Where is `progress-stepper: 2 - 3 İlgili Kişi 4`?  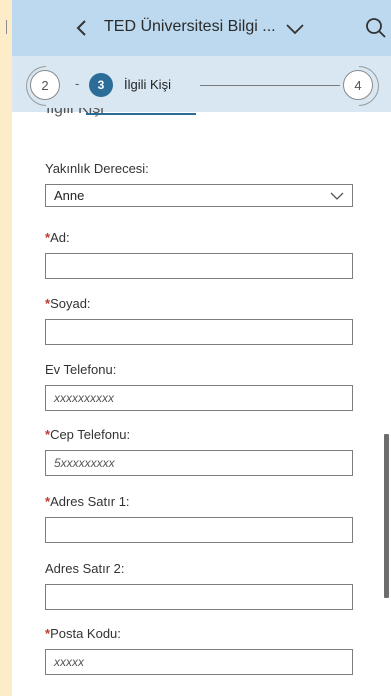 progress-stepper: 2 - 3 İlgili Kişi 4 is located at coordinates (201, 84).